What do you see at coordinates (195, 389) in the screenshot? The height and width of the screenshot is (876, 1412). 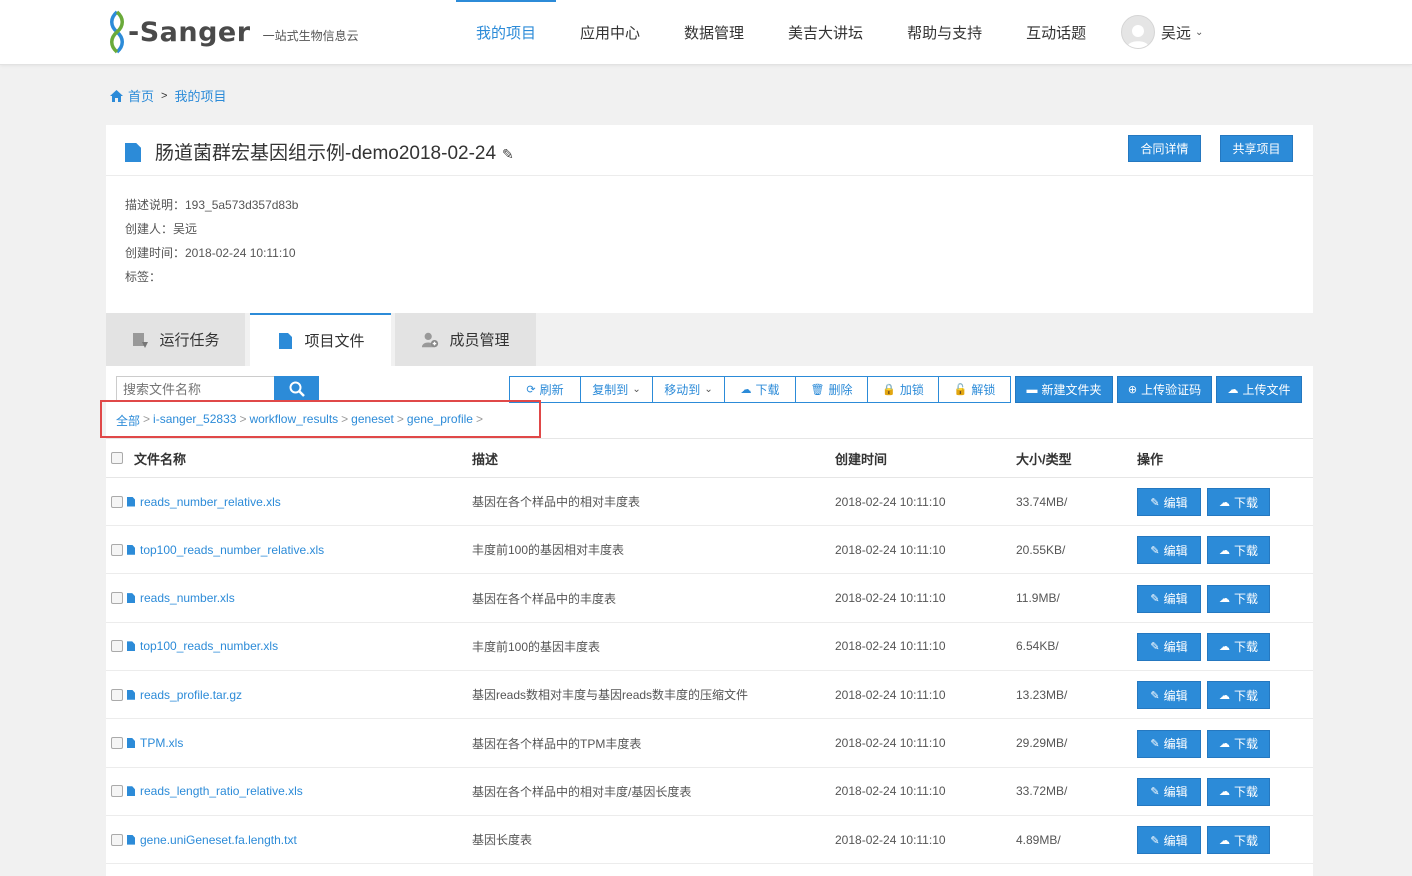 I see `file-search-input` at bounding box center [195, 389].